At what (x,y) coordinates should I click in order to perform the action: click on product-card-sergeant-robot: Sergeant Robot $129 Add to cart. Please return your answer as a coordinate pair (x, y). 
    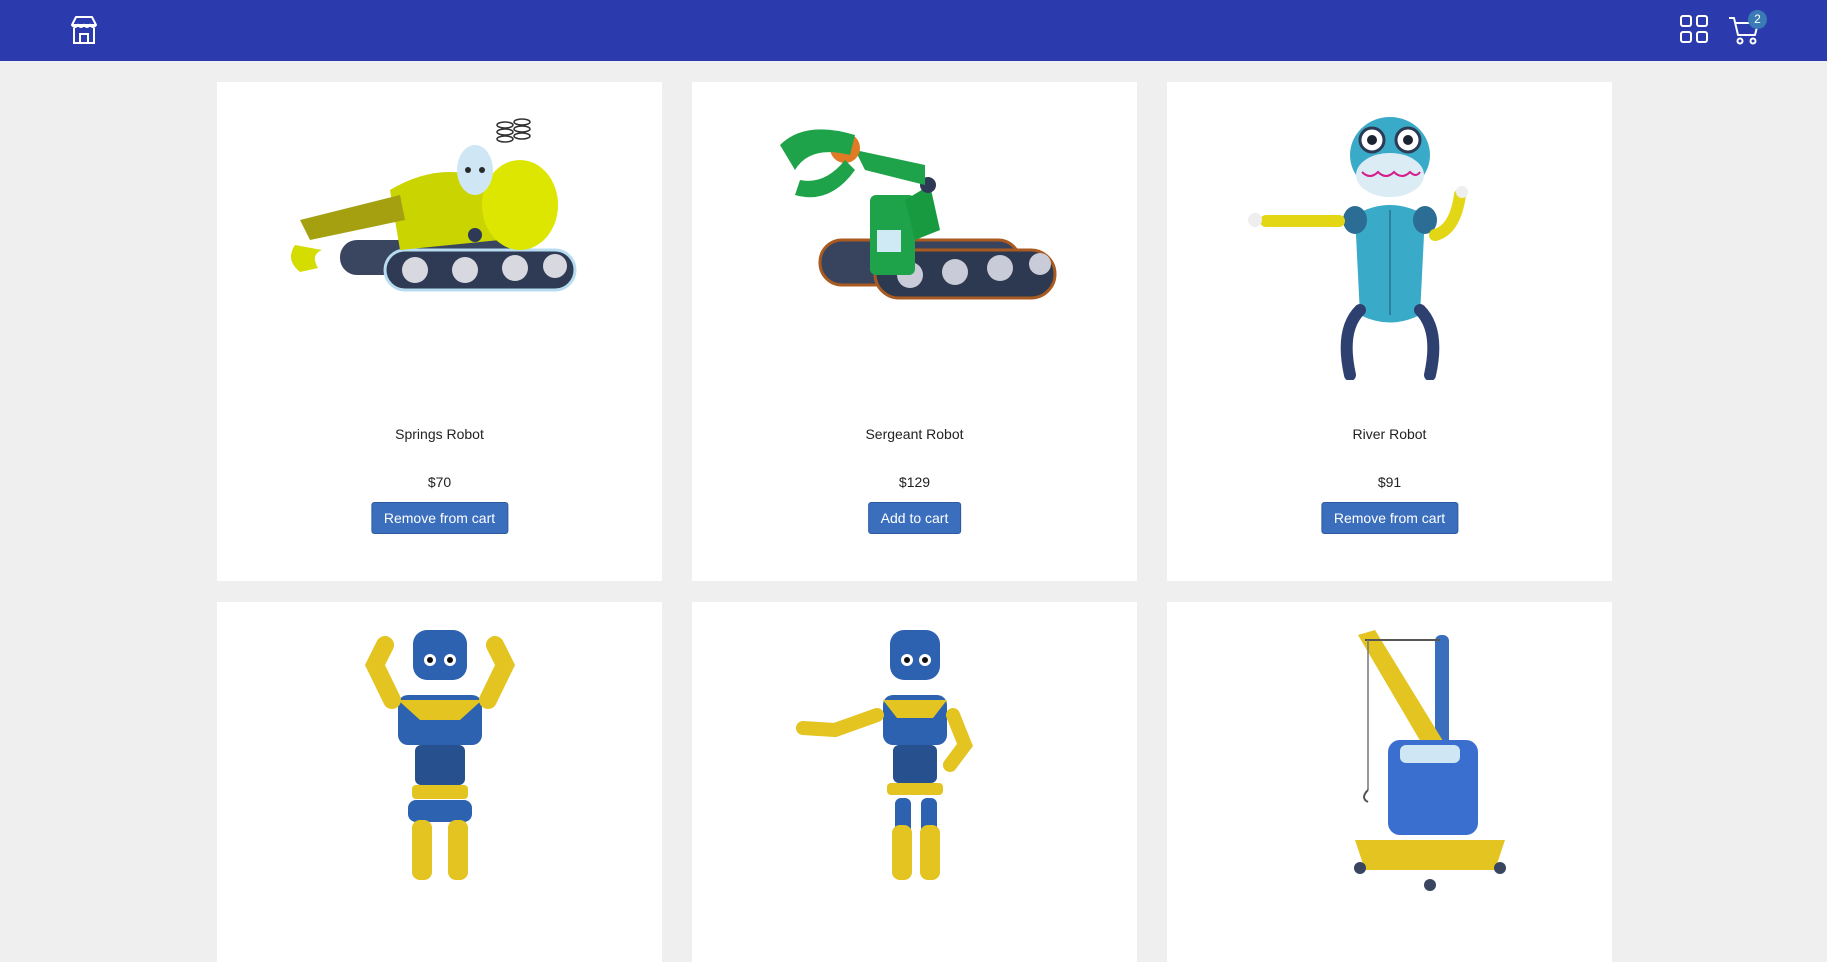
    Looking at the image, I should click on (914, 331).